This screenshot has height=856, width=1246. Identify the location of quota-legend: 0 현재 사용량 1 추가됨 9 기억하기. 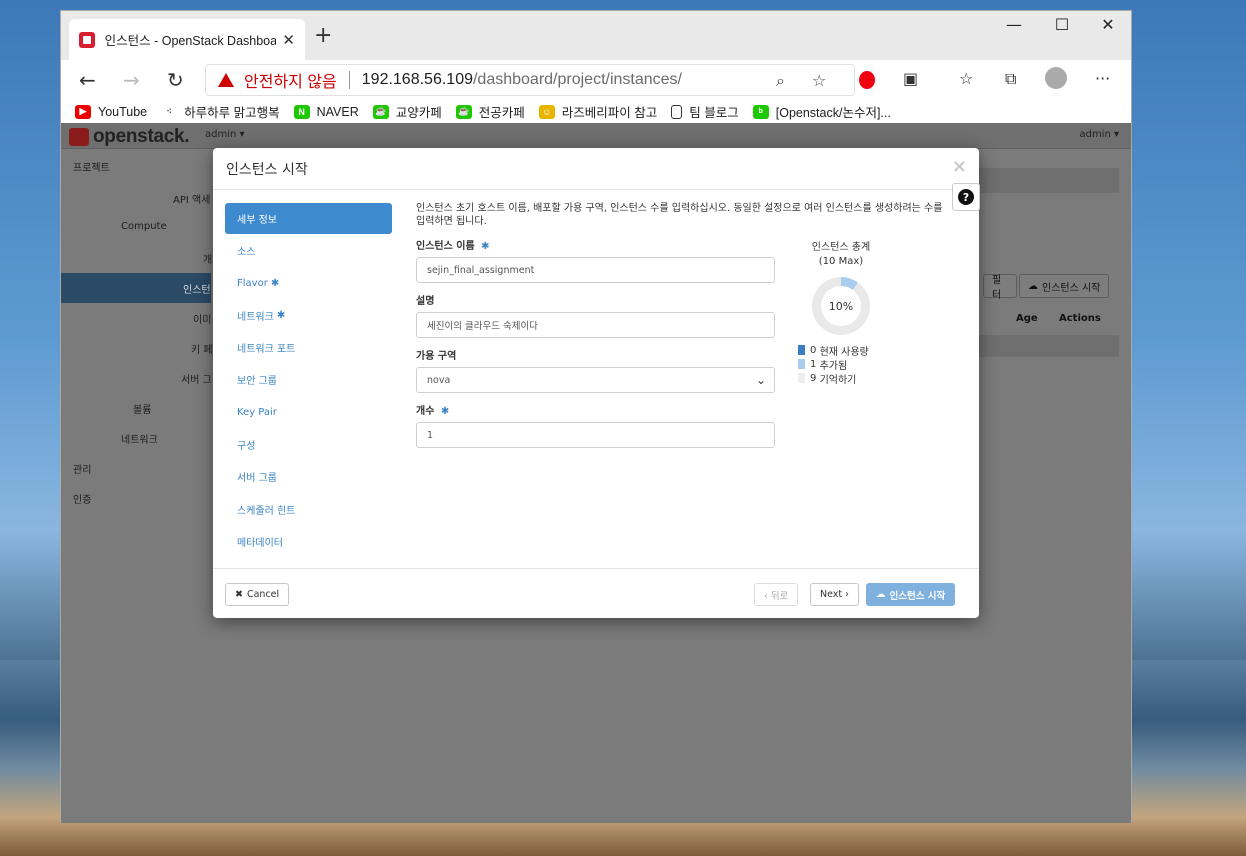
(833, 364).